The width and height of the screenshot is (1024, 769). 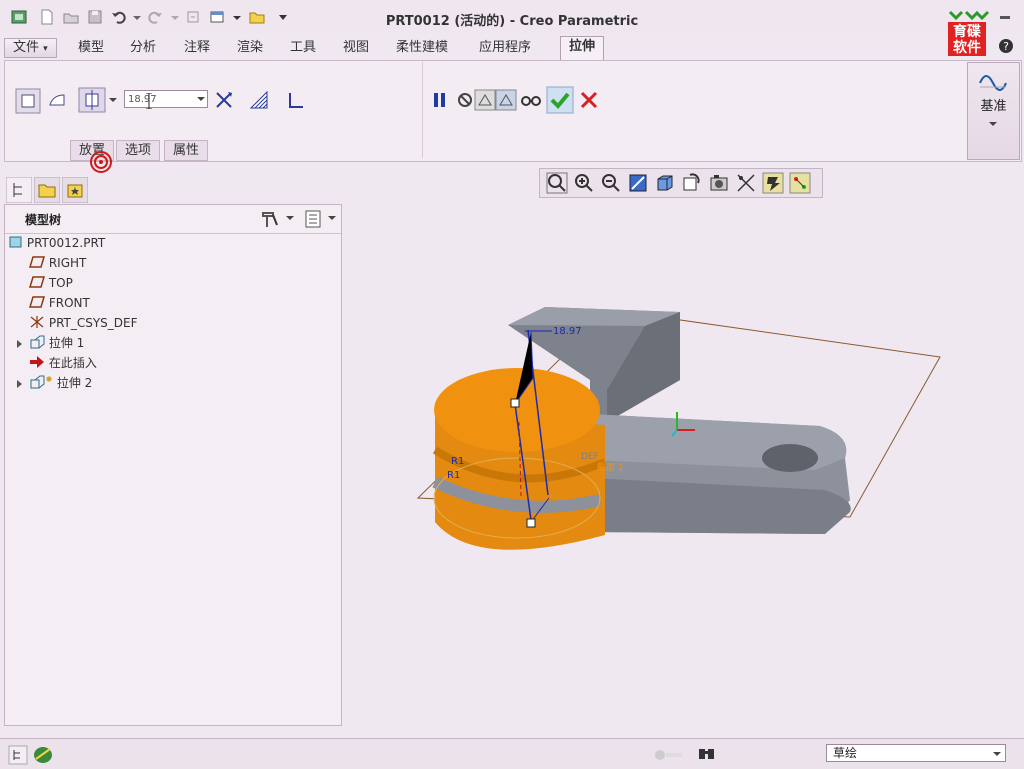 I want to click on tree-item-label: PRT_CSYS_DEF, so click(x=93, y=323).